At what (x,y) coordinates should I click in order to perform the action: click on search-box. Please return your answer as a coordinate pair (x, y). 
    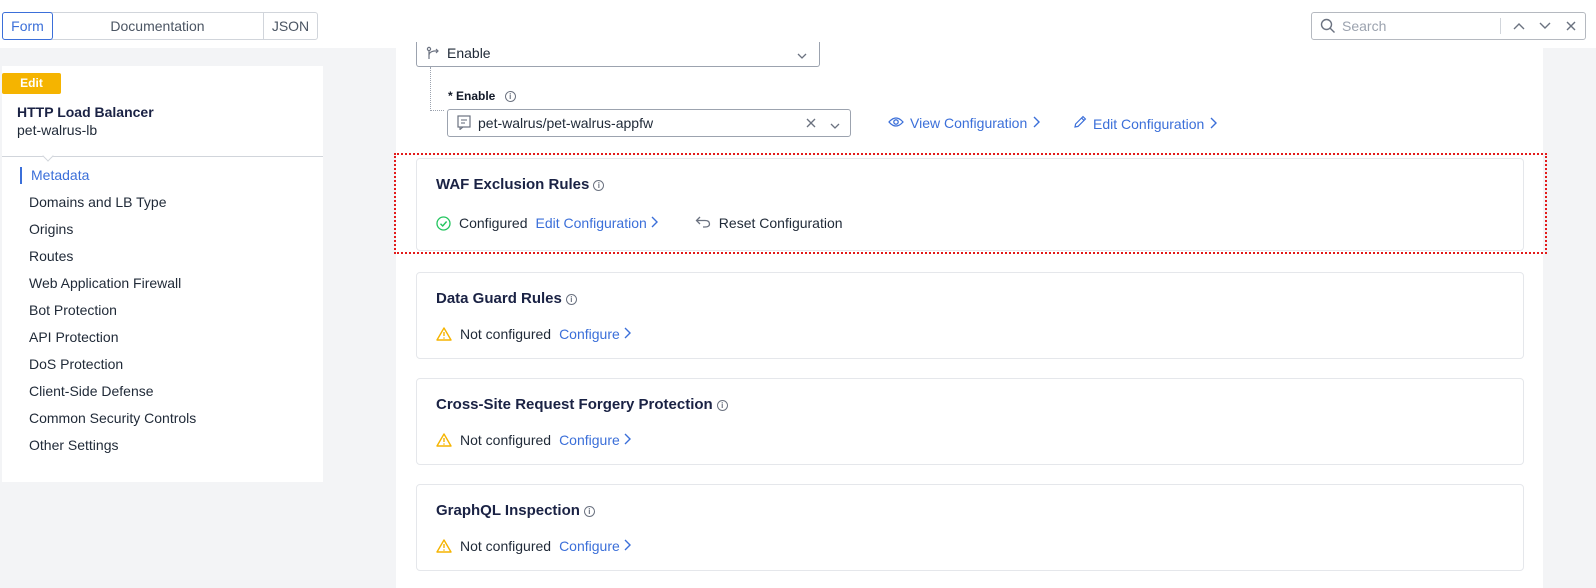
    Looking at the image, I should click on (1448, 26).